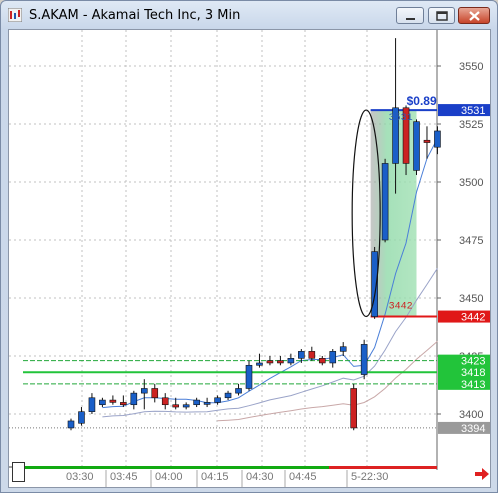 This screenshot has width=498, height=493. What do you see at coordinates (471, 415) in the screenshot?
I see `price-axis-label: 3400` at bounding box center [471, 415].